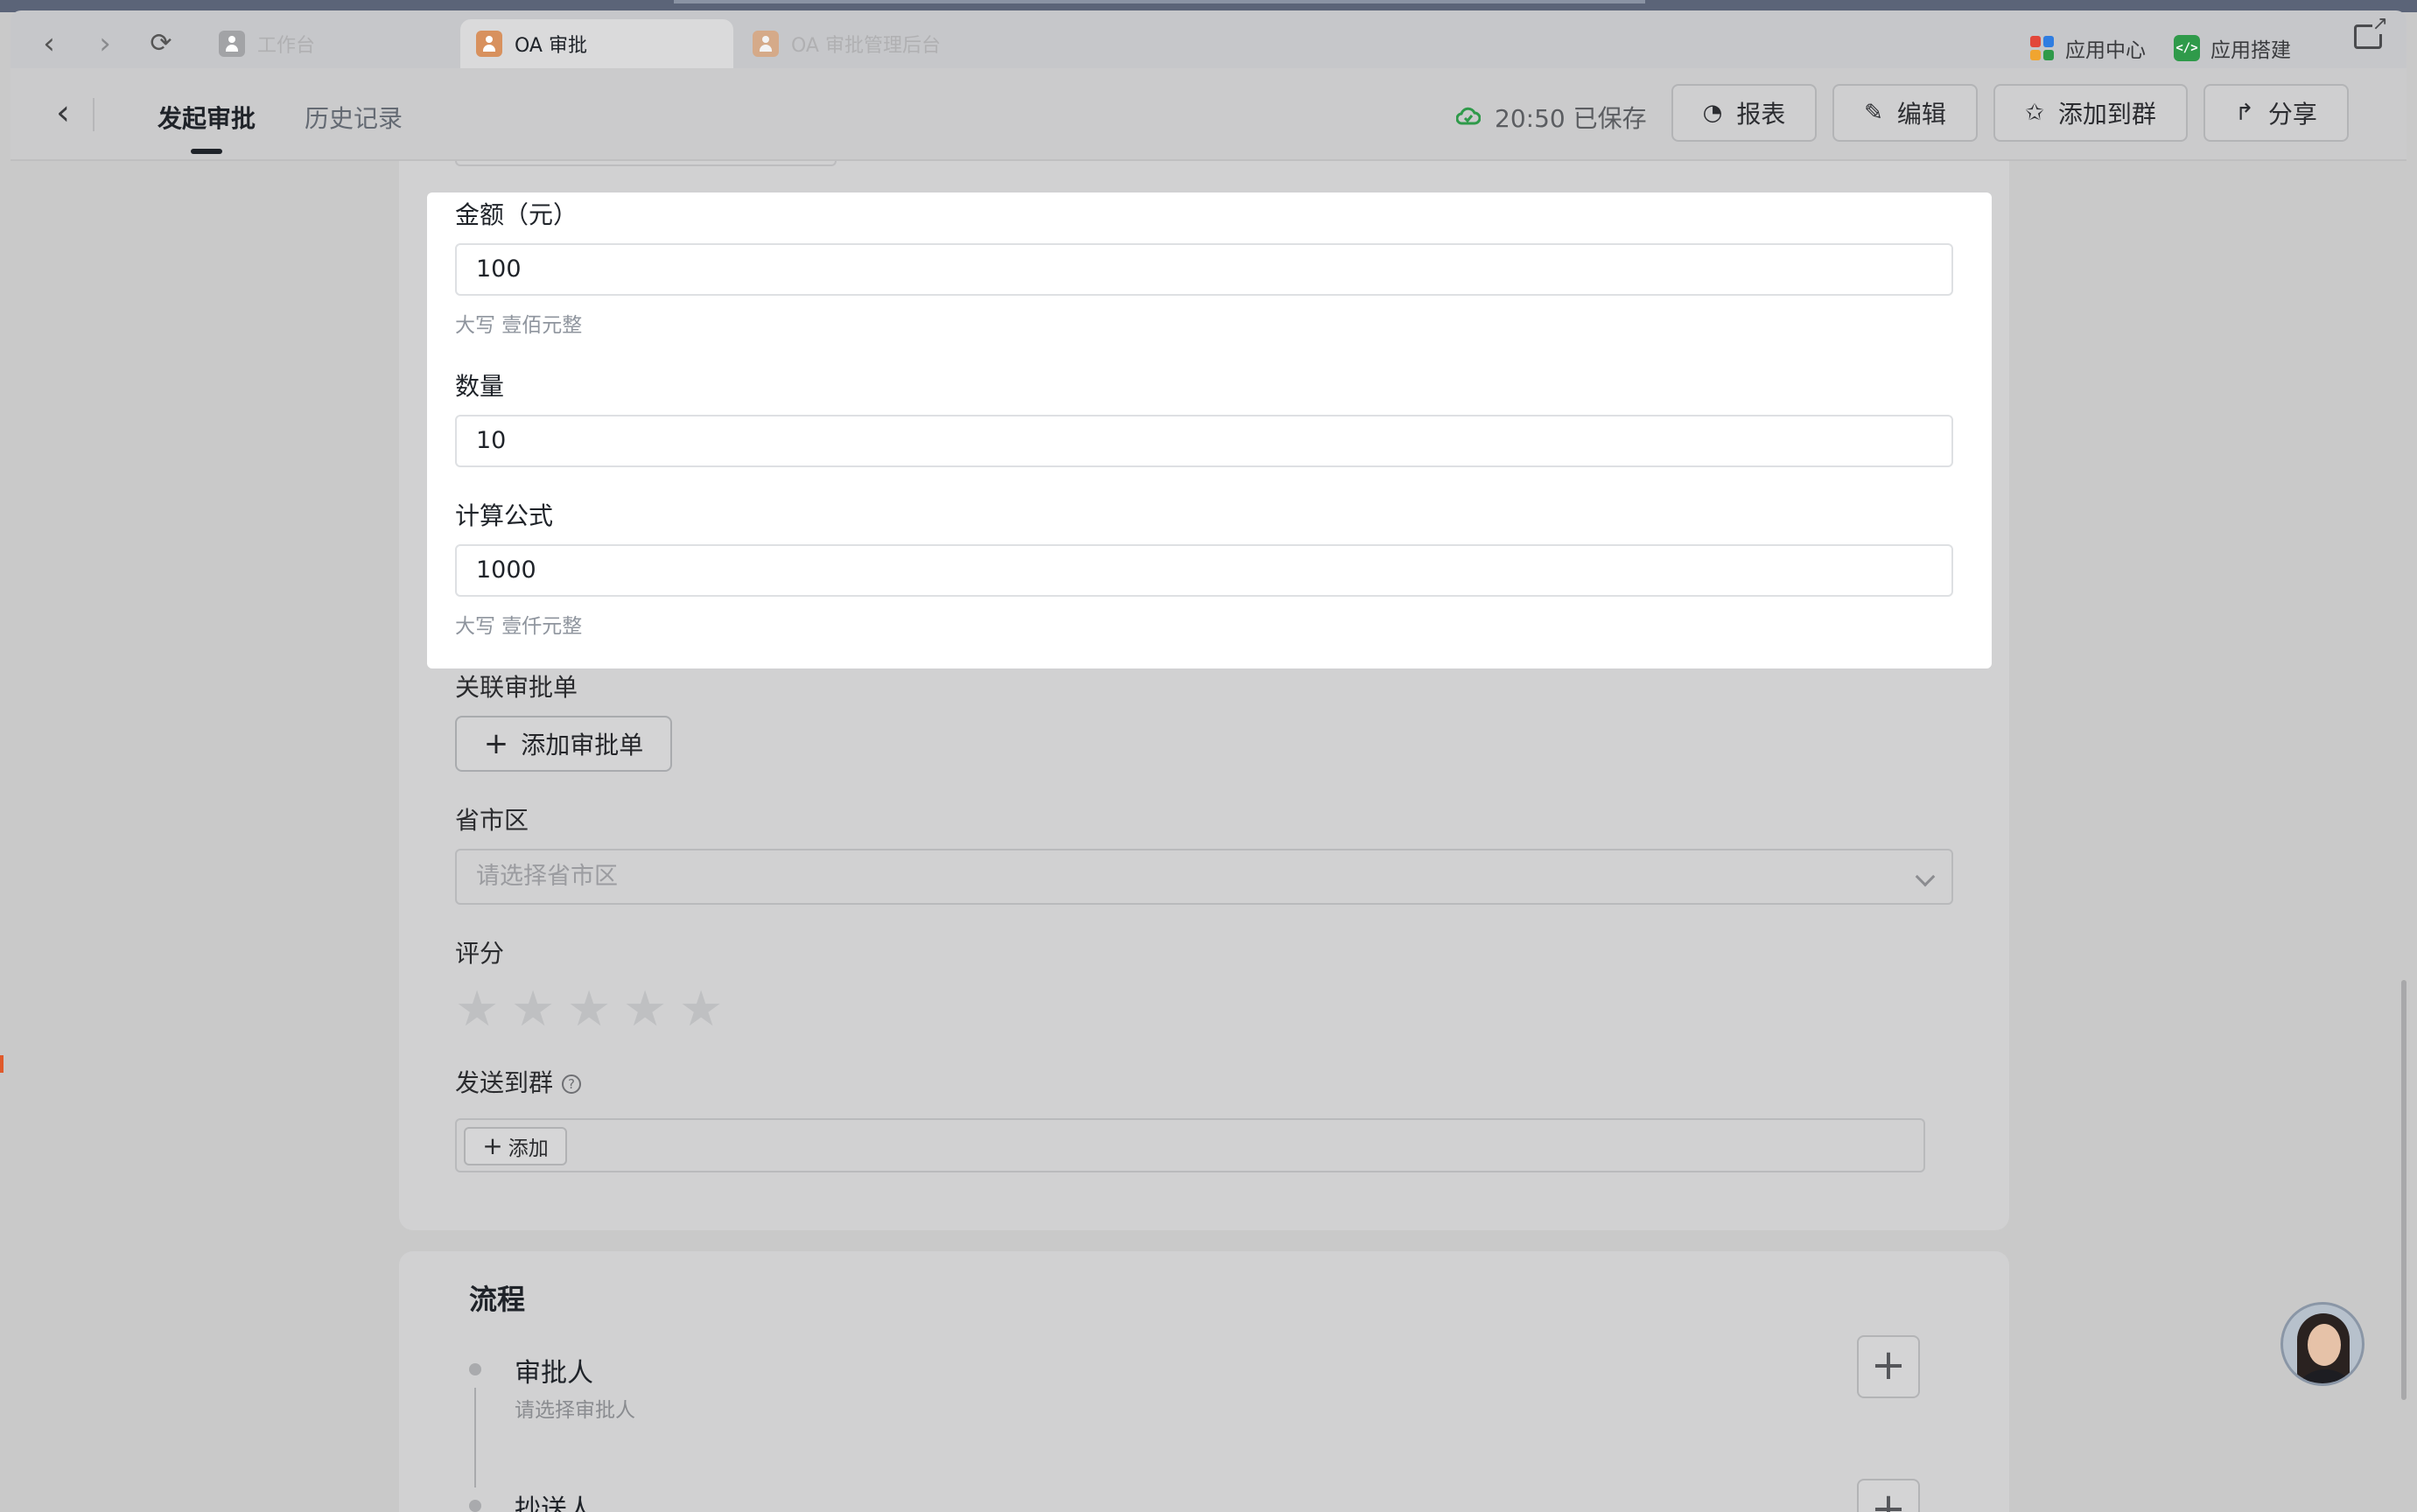  Describe the element at coordinates (575, 1410) in the screenshot. I see `approver-step-hint: 请选择审批人` at that location.